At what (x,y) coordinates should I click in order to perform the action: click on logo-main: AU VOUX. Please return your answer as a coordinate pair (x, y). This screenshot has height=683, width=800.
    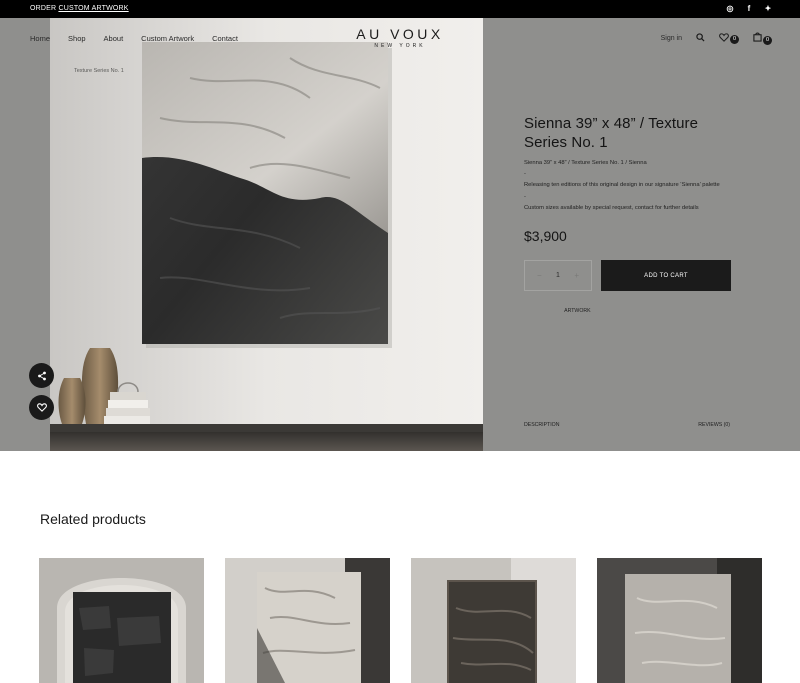
    Looking at the image, I should click on (400, 34).